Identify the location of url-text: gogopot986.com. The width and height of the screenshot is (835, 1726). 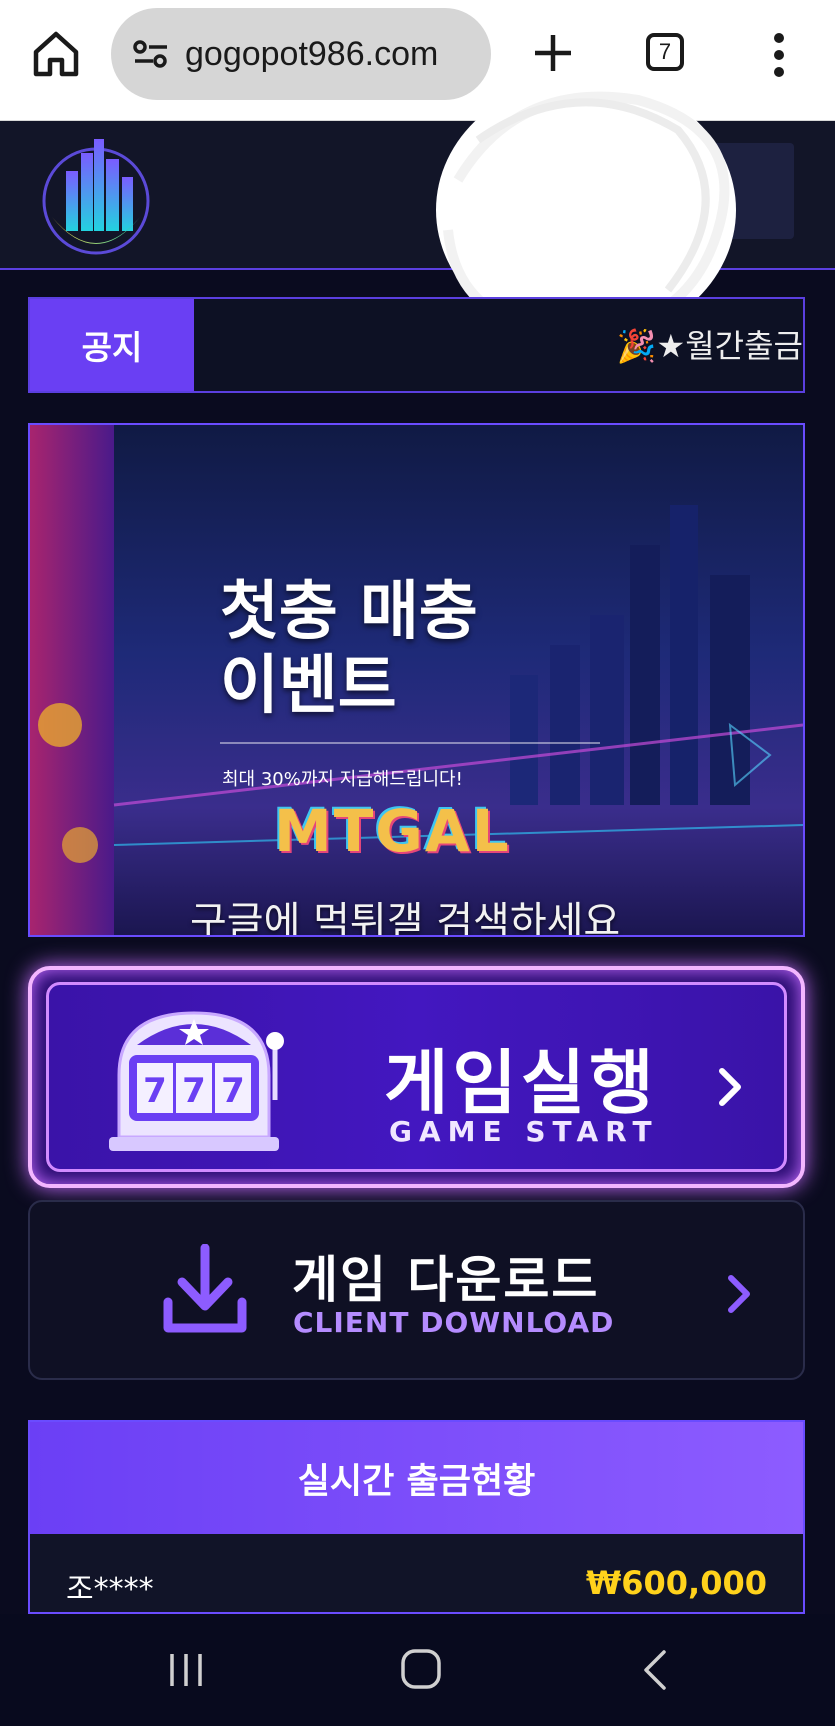
(312, 53).